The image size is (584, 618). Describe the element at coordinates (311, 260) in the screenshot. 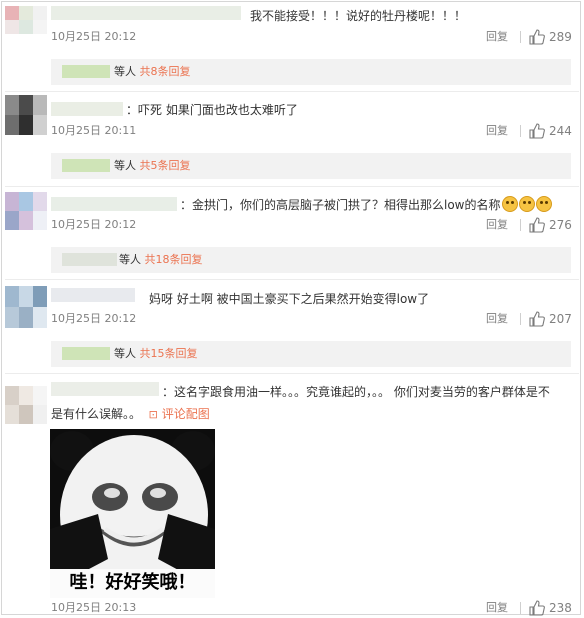

I see `replies-box: 等人 共18条回复` at that location.